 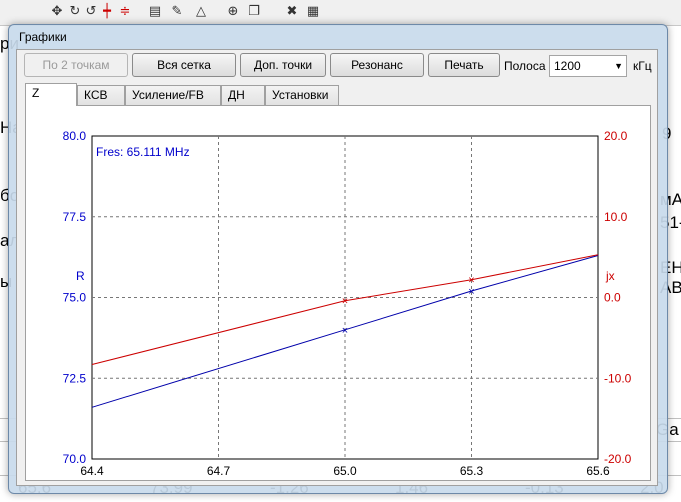 I want to click on left-tick-label: 77.5, so click(x=75, y=217).